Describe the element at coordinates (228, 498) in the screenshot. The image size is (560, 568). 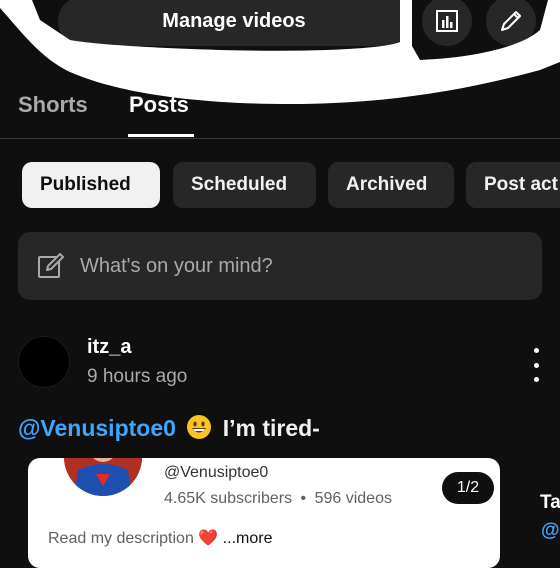
I see `card-subscribers: 4.65K subscribers` at that location.